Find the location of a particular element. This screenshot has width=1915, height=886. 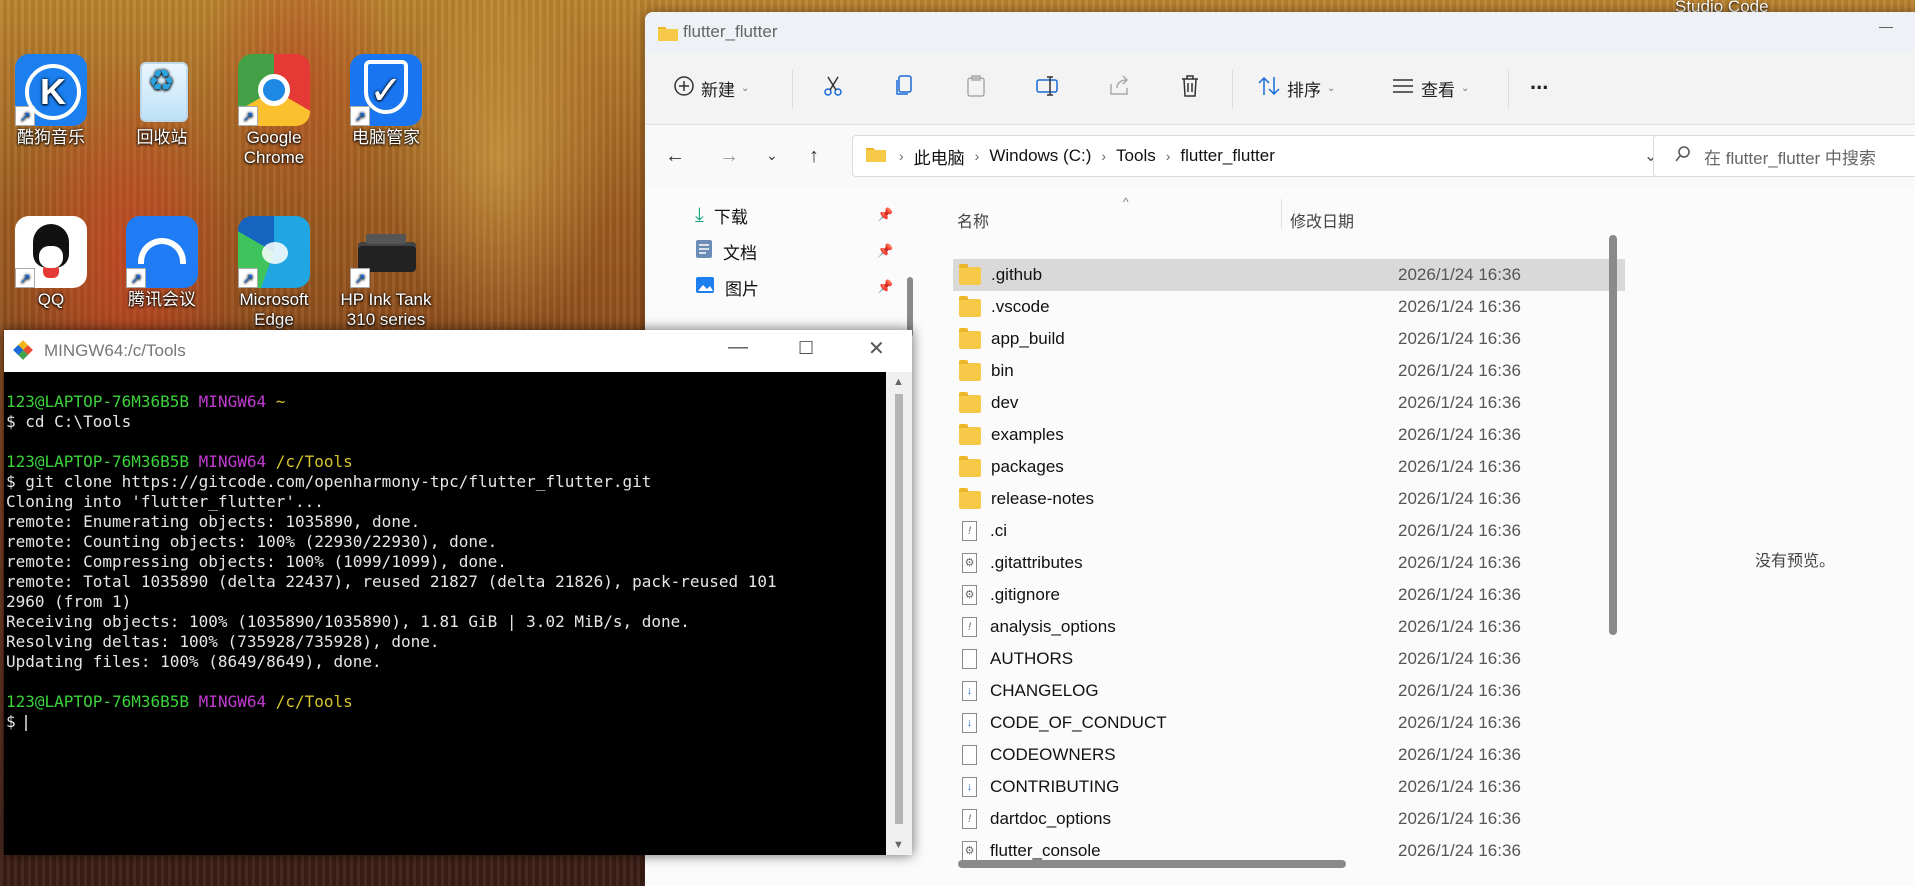

view-button: 查看 ⌄ is located at coordinates (1430, 88).